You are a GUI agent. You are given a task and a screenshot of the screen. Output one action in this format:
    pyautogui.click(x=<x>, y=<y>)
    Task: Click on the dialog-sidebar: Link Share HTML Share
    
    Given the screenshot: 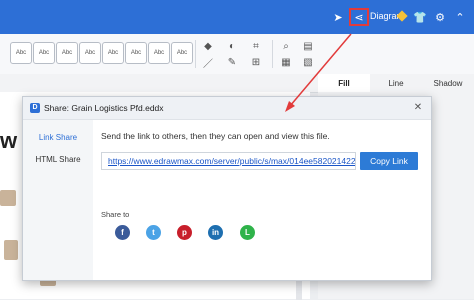 What is the action you would take?
    pyautogui.click(x=58, y=200)
    